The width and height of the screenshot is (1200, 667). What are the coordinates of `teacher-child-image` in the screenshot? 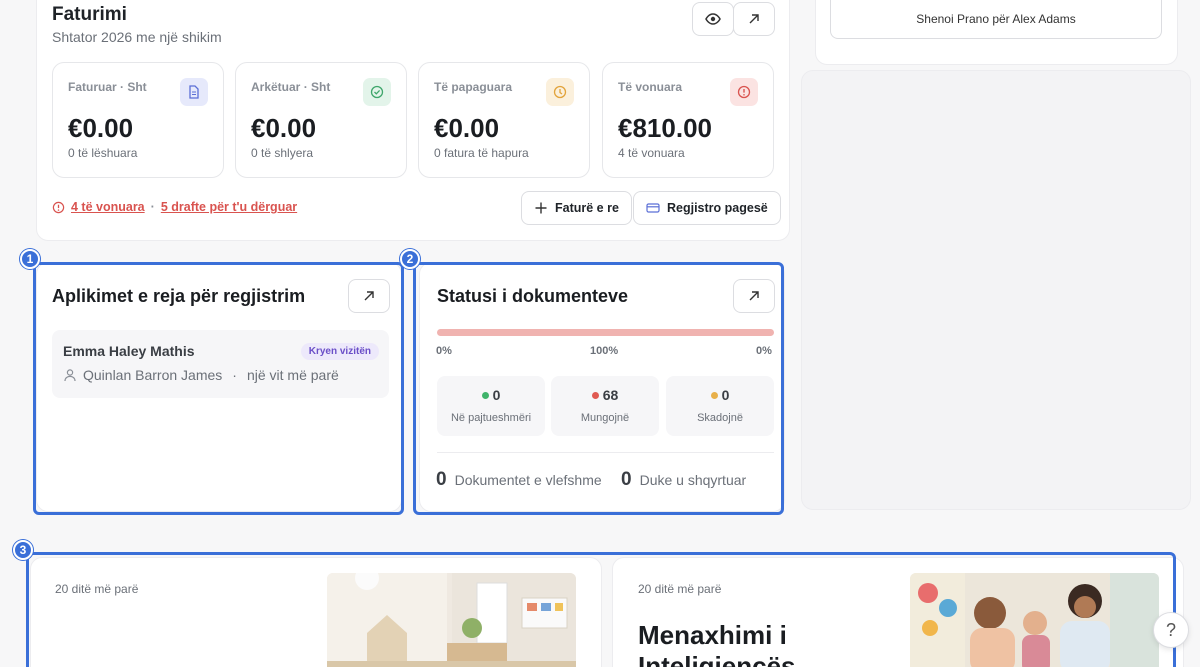 It's located at (1034, 620).